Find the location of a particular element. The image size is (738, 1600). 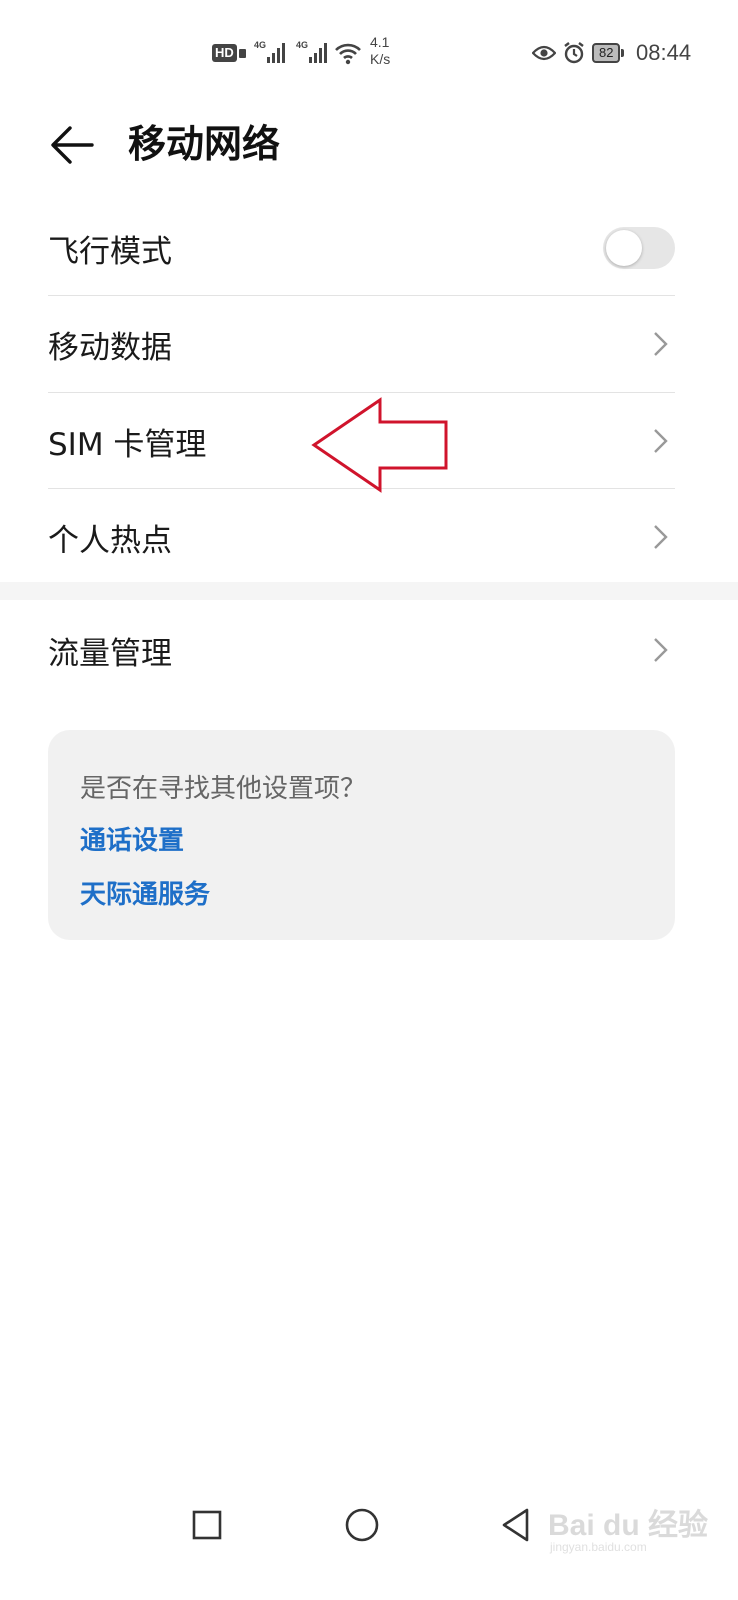

baidu-watermark: Bai du 经验 jingyan.baidu.com is located at coordinates (628, 1545).